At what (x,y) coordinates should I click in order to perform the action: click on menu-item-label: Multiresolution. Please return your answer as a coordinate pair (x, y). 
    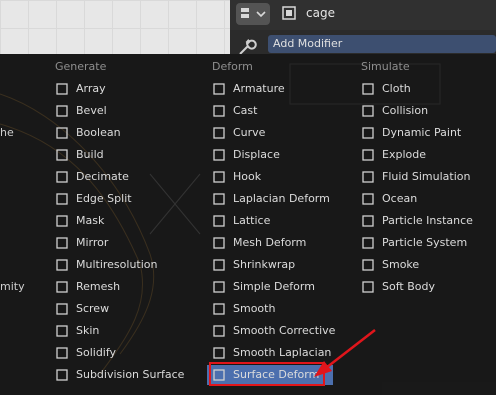
    Looking at the image, I should click on (117, 264).